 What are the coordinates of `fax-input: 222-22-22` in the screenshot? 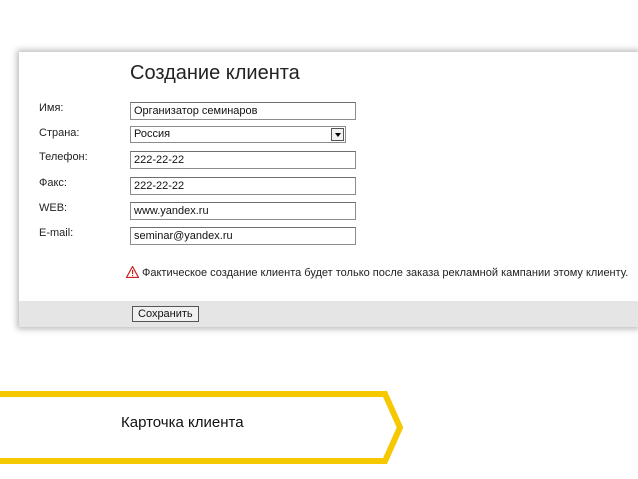 It's located at (243, 186).